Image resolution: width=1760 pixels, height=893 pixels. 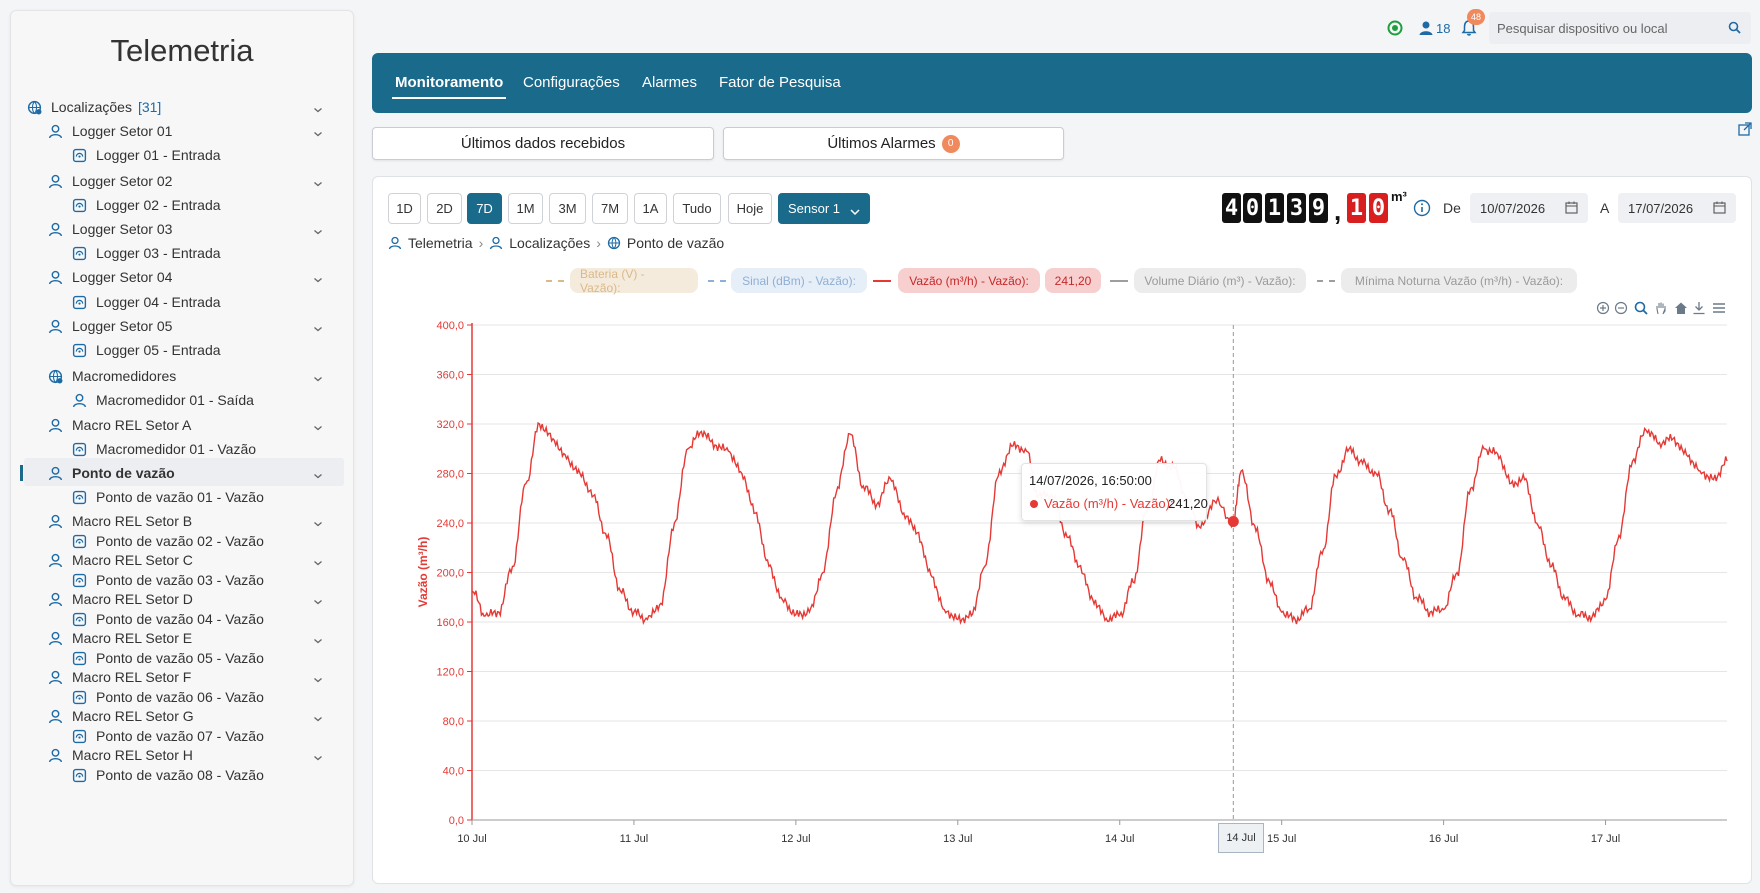 What do you see at coordinates (180, 541) in the screenshot?
I see `tree-item-label: Ponto de vazão 02 - Vazão` at bounding box center [180, 541].